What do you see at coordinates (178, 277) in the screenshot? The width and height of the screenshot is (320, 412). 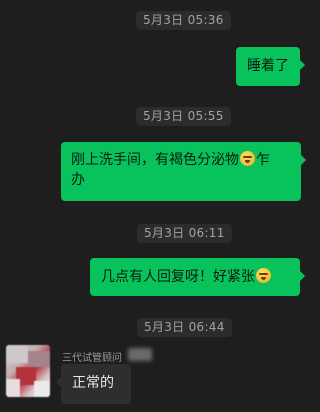 I see `message-text: 几点有人回复呀！好紧张` at bounding box center [178, 277].